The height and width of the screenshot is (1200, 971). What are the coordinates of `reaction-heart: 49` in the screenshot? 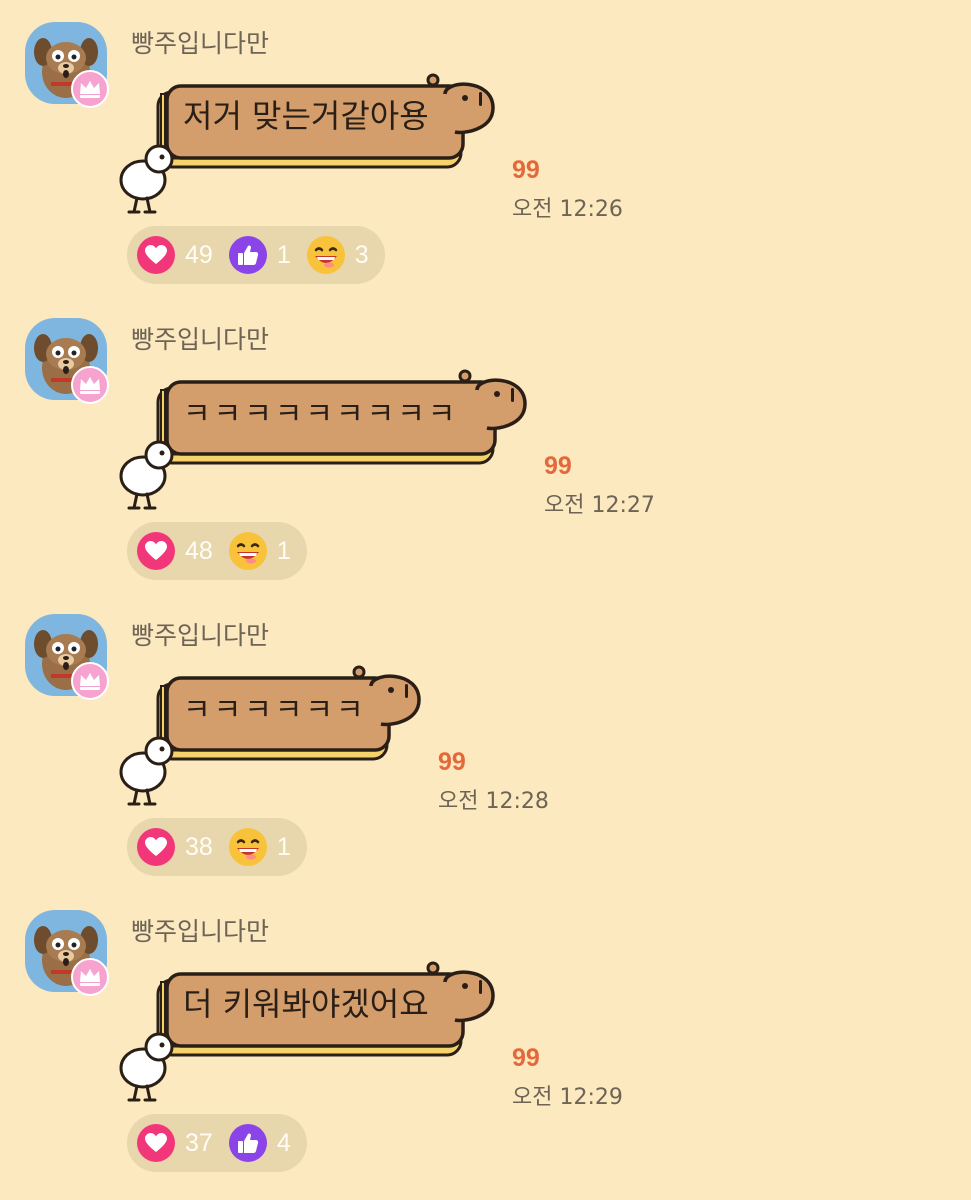 It's located at (175, 255).